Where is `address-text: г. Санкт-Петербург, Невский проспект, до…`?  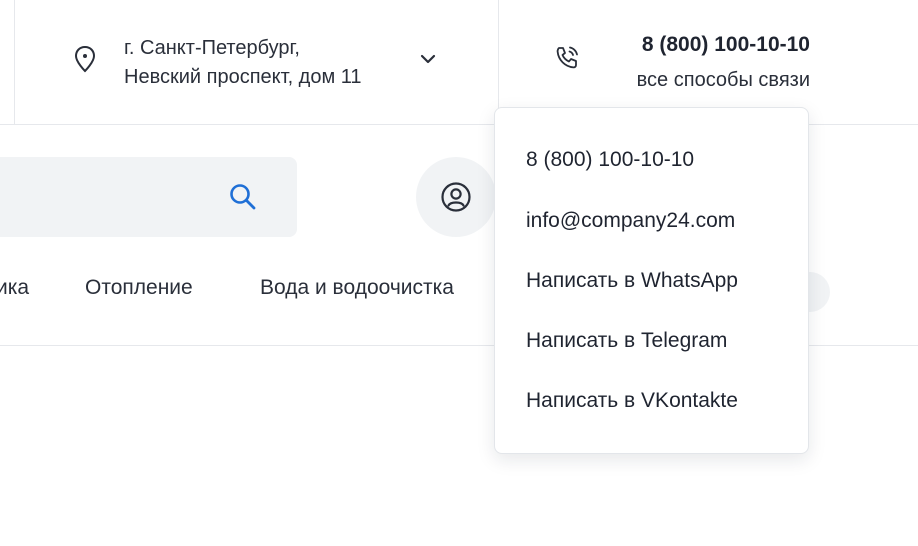 address-text: г. Санкт-Петербург, Невский проспект, до… is located at coordinates (269, 63).